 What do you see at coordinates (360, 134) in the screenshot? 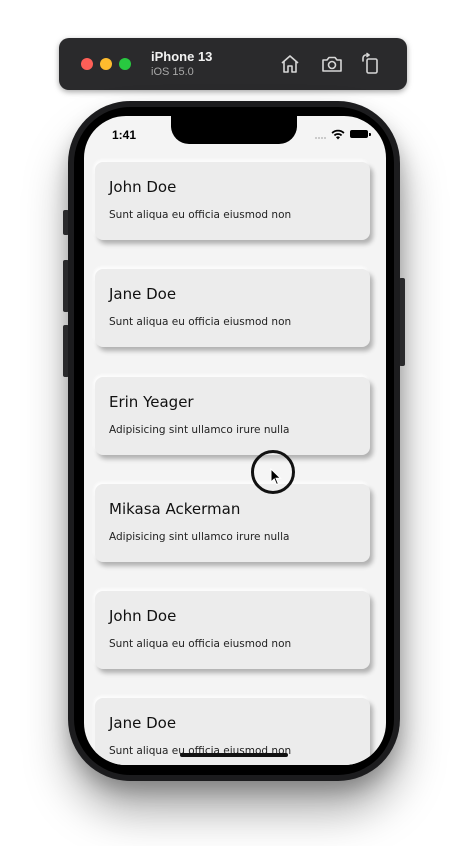
I see `battery-icon` at bounding box center [360, 134].